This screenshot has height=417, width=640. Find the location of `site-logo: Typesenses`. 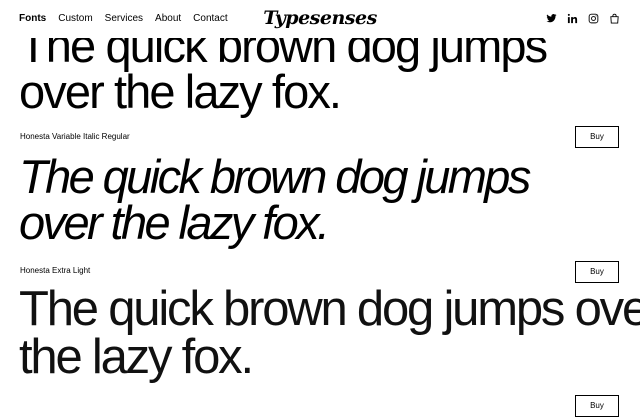

site-logo: Typesenses is located at coordinates (320, 18).